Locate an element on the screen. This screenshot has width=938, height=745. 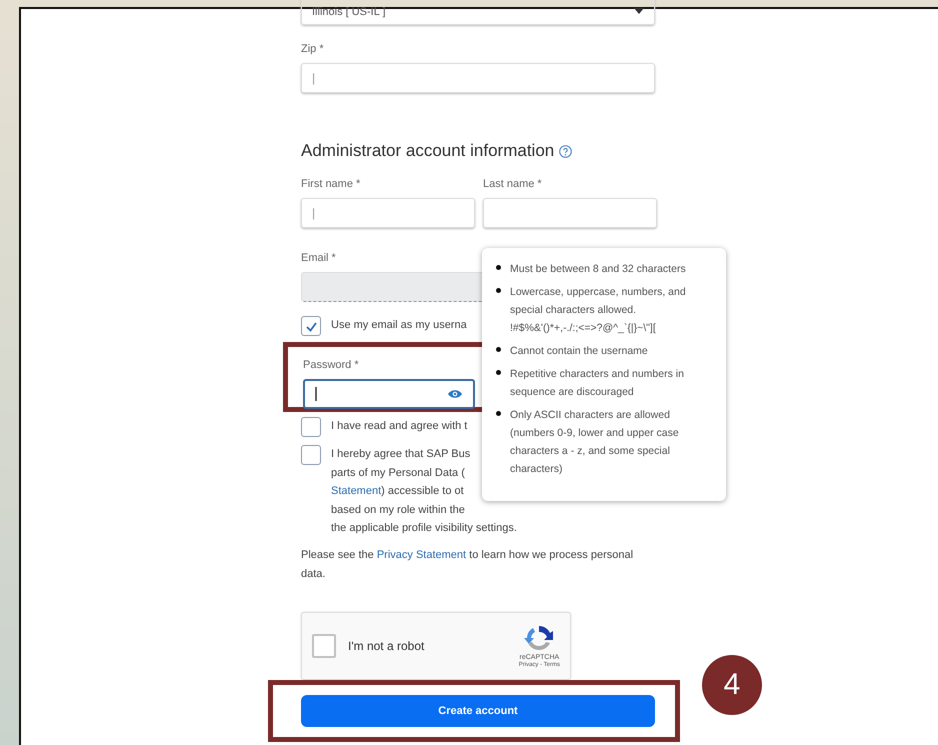
text-field: | is located at coordinates (388, 213).